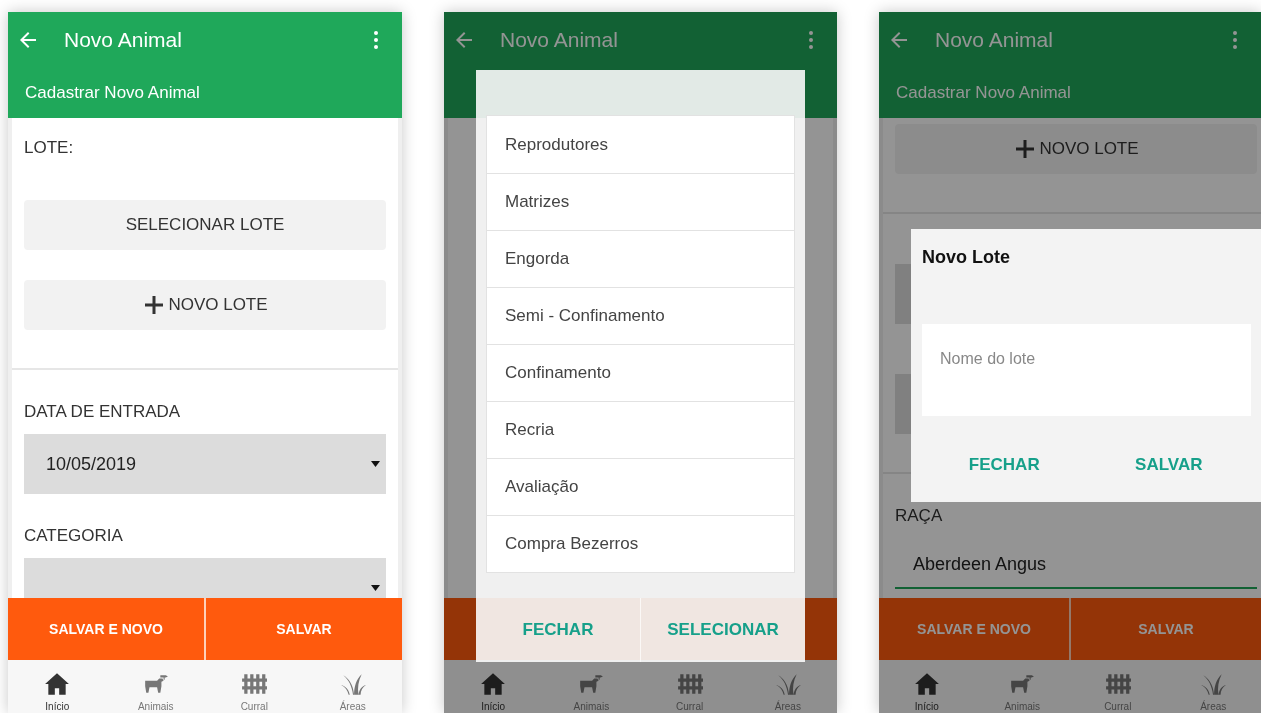 The image size is (1261, 713). I want to click on dialog-button: SALVAR, so click(1168, 465).